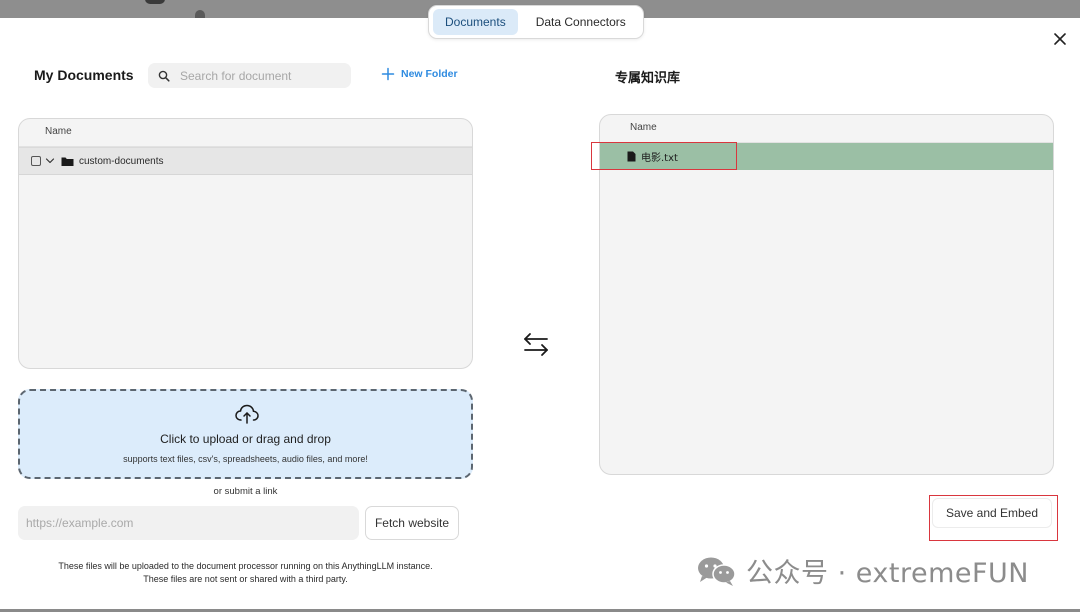 Image resolution: width=1080 pixels, height=612 pixels. Describe the element at coordinates (188, 523) in the screenshot. I see `url-input` at that location.